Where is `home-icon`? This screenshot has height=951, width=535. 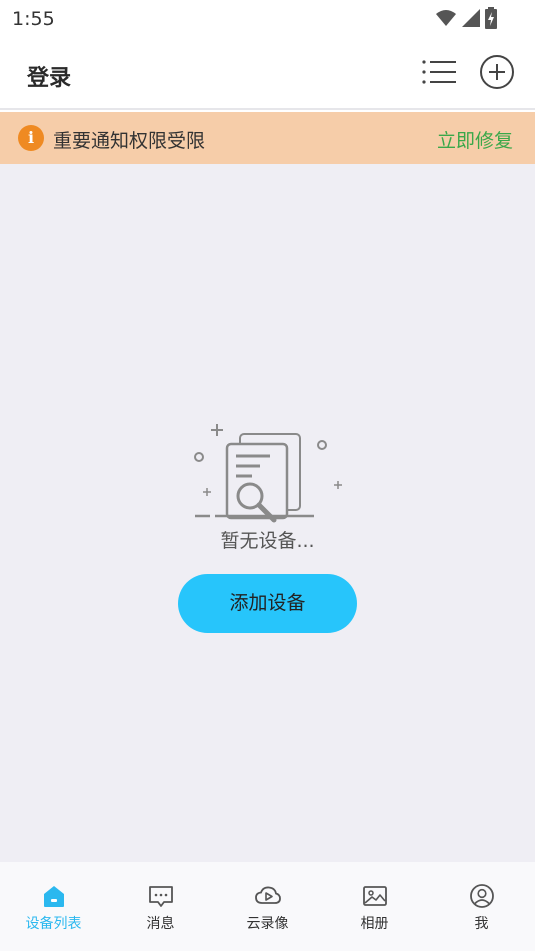 home-icon is located at coordinates (53, 896).